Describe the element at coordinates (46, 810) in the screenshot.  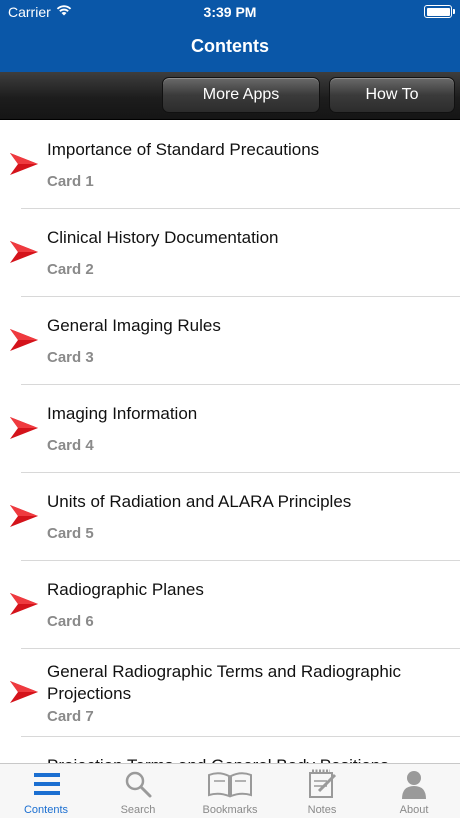
I see `tab-label: Contents` at that location.